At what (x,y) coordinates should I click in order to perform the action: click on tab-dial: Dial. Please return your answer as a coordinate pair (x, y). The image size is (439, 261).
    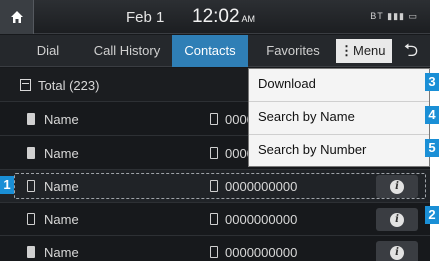
    Looking at the image, I should click on (48, 51).